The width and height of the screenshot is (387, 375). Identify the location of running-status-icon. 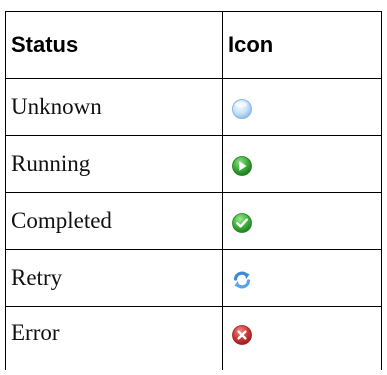
(242, 166).